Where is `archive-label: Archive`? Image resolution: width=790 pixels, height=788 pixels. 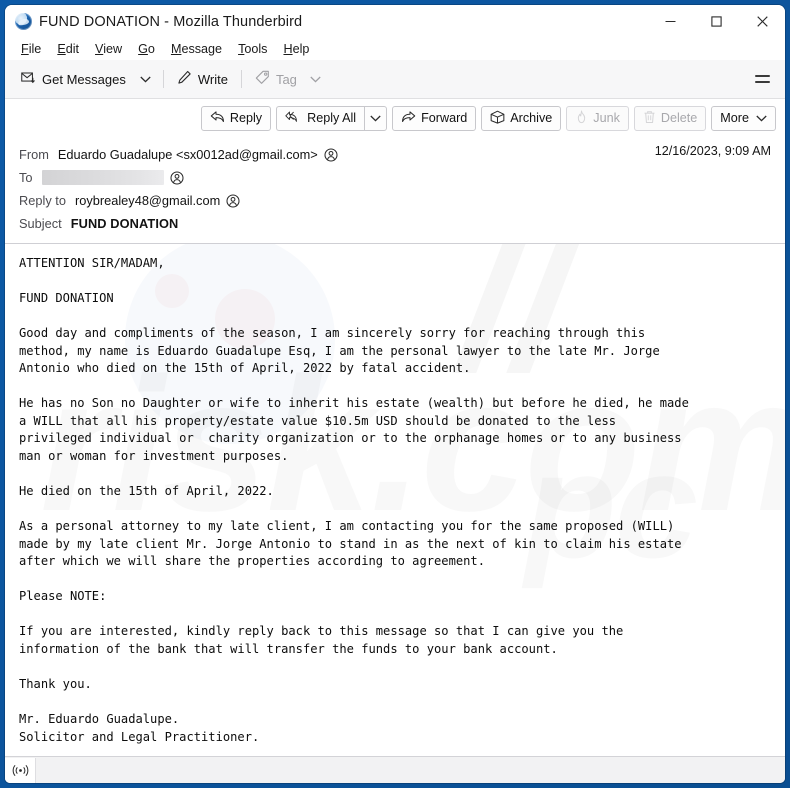
archive-label: Archive is located at coordinates (531, 118).